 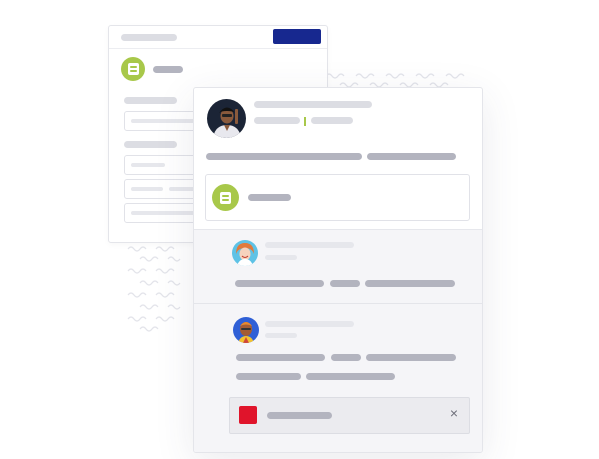 I want to click on timestamp-placeholder, so click(x=332, y=120).